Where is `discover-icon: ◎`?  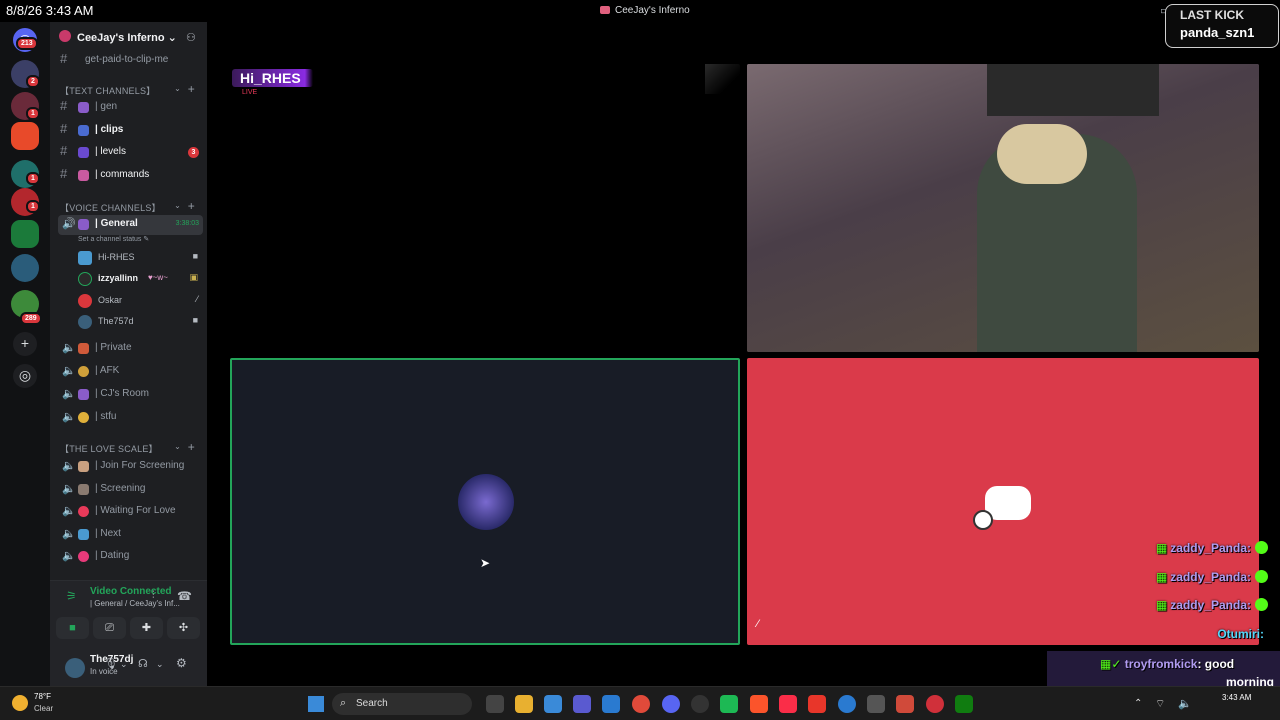
discover-icon: ◎ is located at coordinates (25, 376).